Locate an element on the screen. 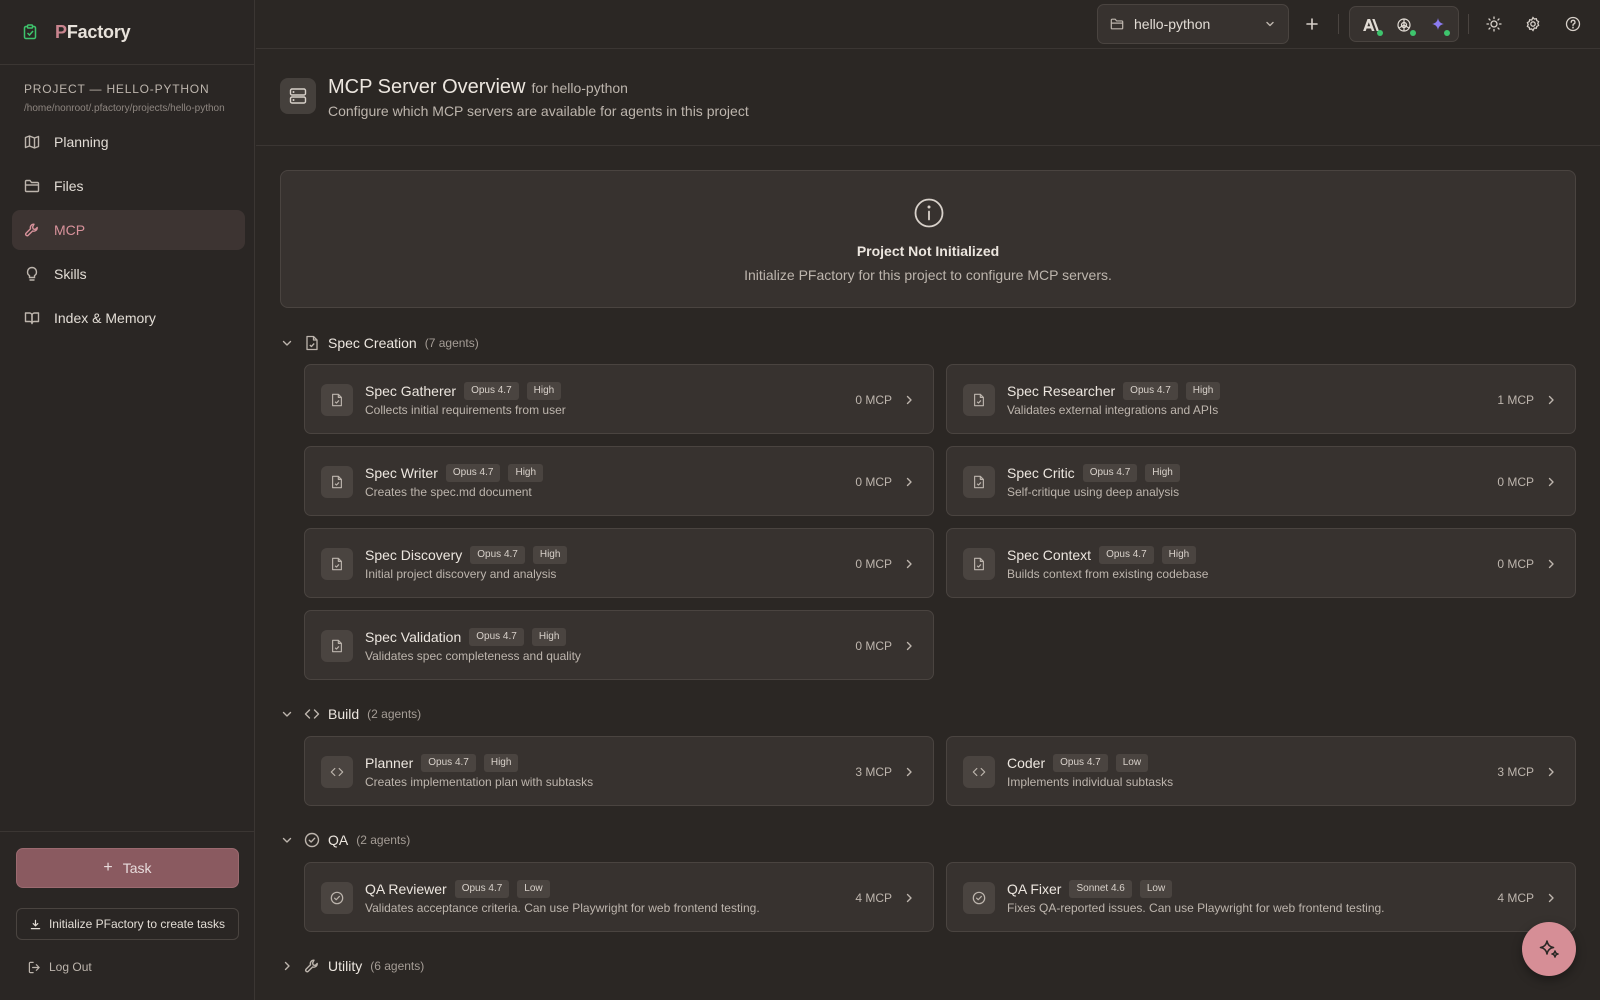  sun-icon is located at coordinates (1494, 24).